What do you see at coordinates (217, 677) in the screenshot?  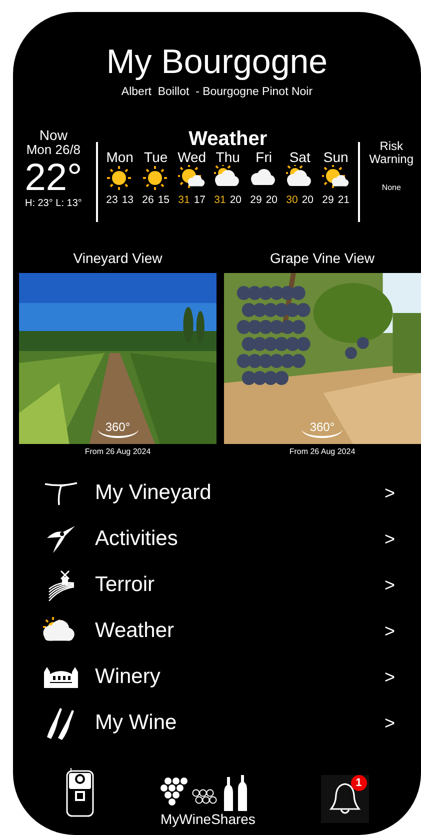 I see `menu-item: Winery >` at bounding box center [217, 677].